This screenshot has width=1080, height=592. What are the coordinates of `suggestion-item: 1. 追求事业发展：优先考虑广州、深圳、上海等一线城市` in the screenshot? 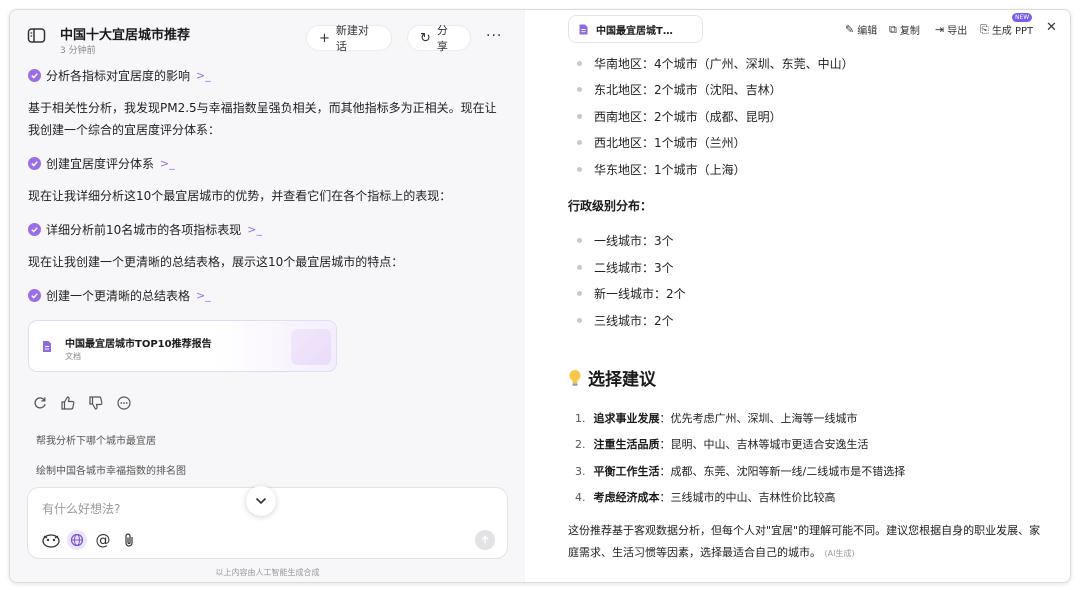 It's located at (716, 418).